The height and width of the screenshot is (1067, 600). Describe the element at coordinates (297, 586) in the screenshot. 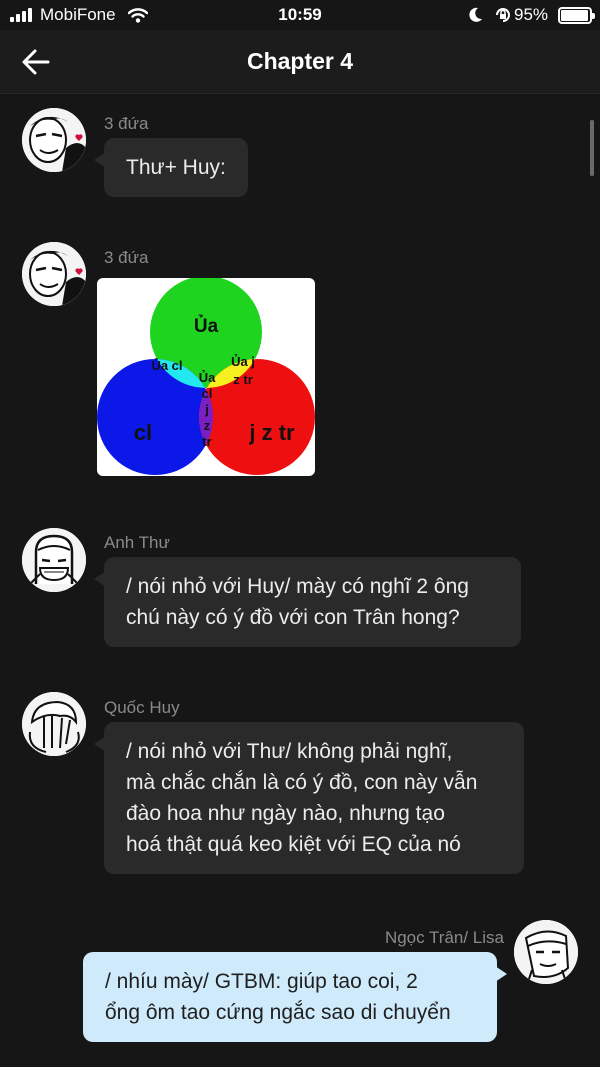

I see `message-line: / nói nhỏ với Huy/ mày có nghĩ 2 ông` at that location.